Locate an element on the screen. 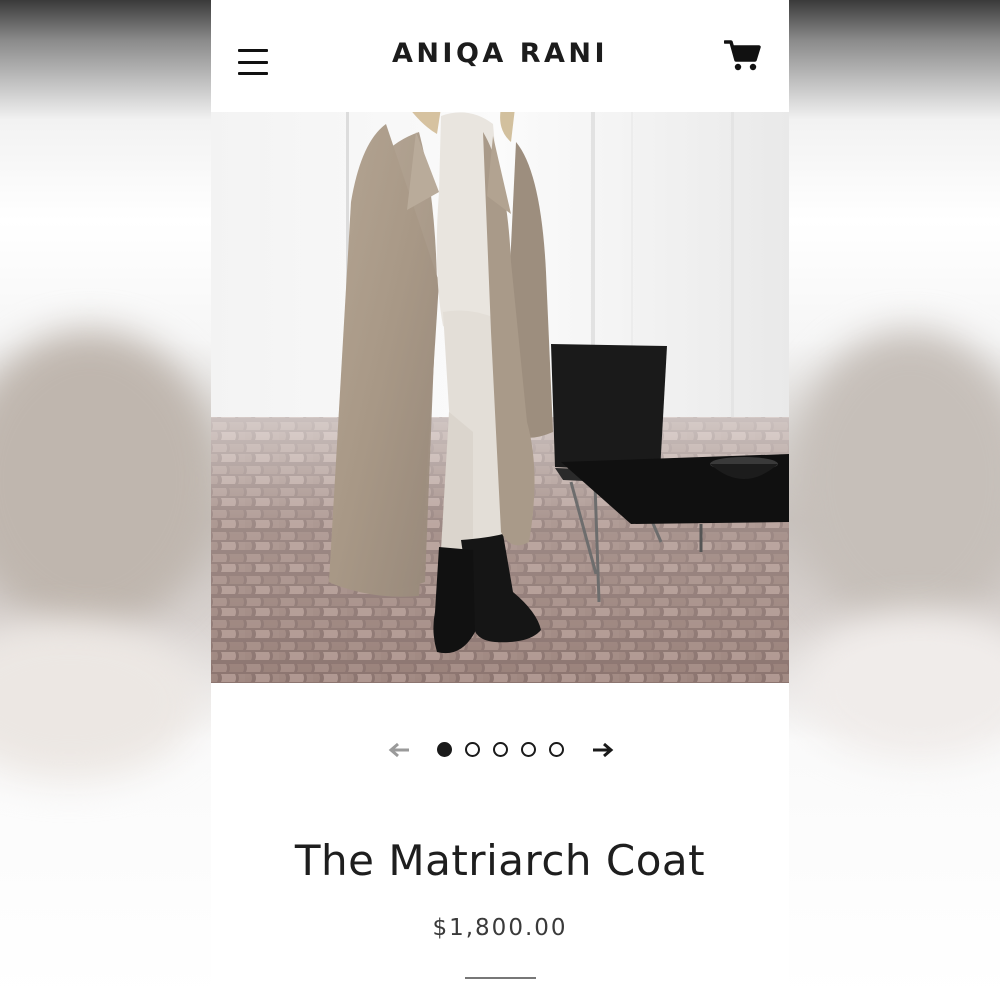  site-header: ANIQA RANI is located at coordinates (500, 56).